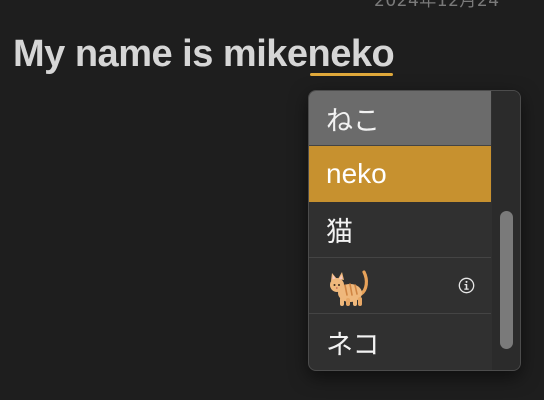 The image size is (544, 400). Describe the element at coordinates (353, 121) in the screenshot. I see `candidate-label: ねこ` at that location.